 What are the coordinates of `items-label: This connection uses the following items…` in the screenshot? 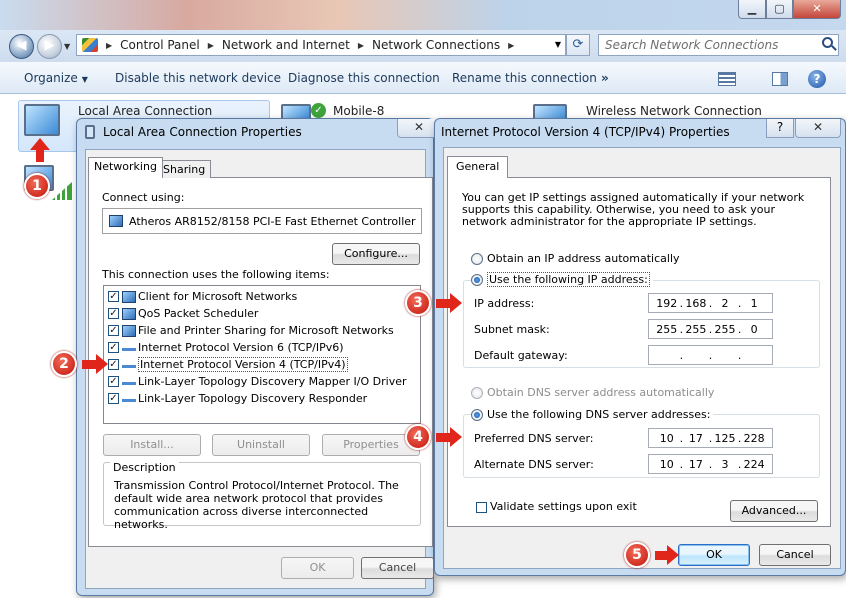 It's located at (216, 274).